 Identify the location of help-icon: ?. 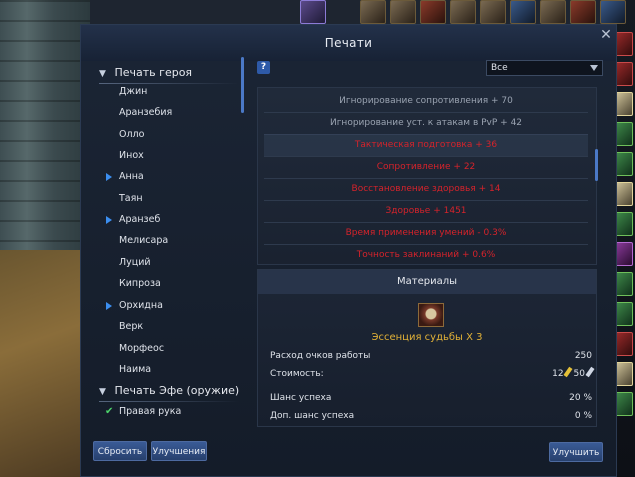
(263, 67).